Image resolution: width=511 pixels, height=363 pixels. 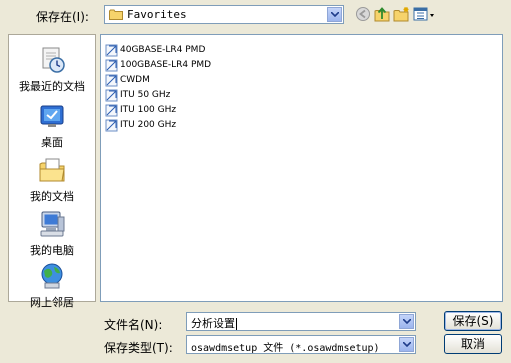 I want to click on cancel-button: 取消, so click(x=473, y=344).